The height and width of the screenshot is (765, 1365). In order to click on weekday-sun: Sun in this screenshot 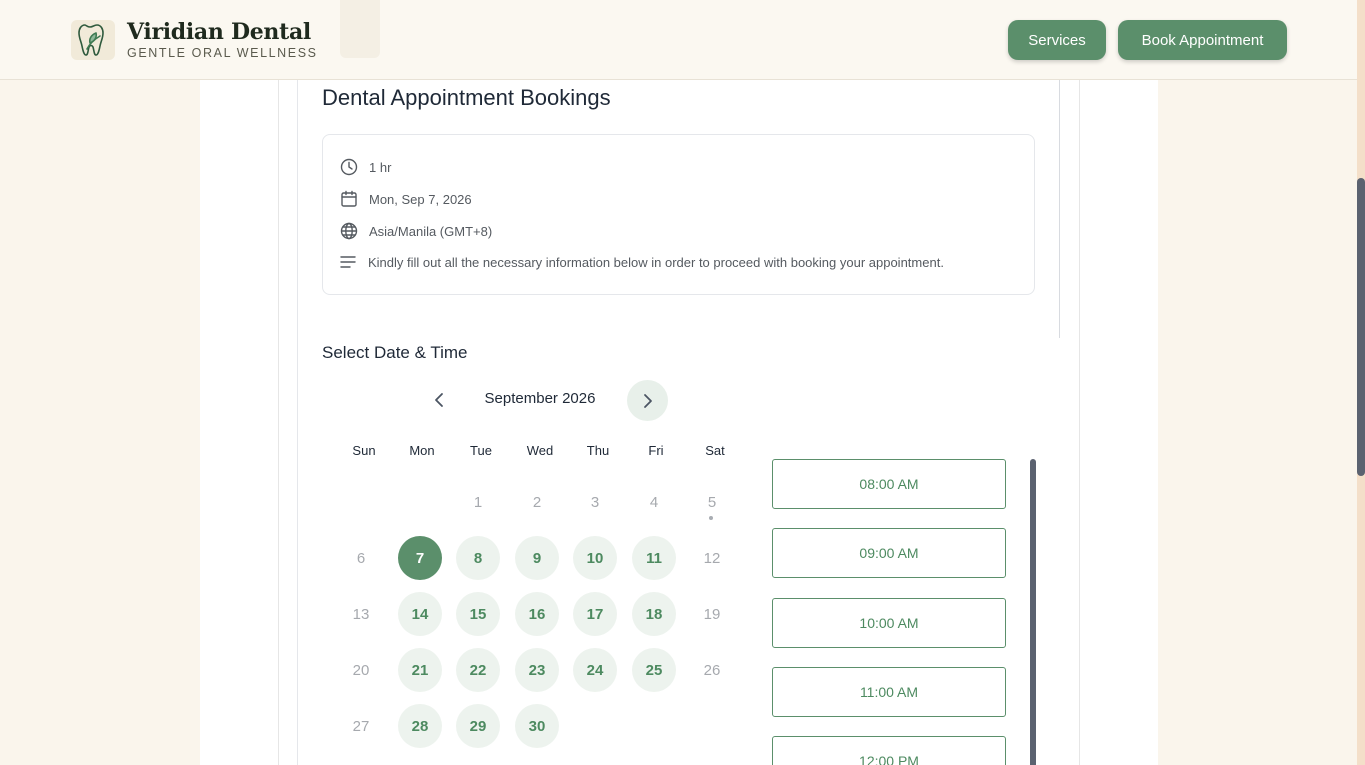, I will do `click(364, 450)`.